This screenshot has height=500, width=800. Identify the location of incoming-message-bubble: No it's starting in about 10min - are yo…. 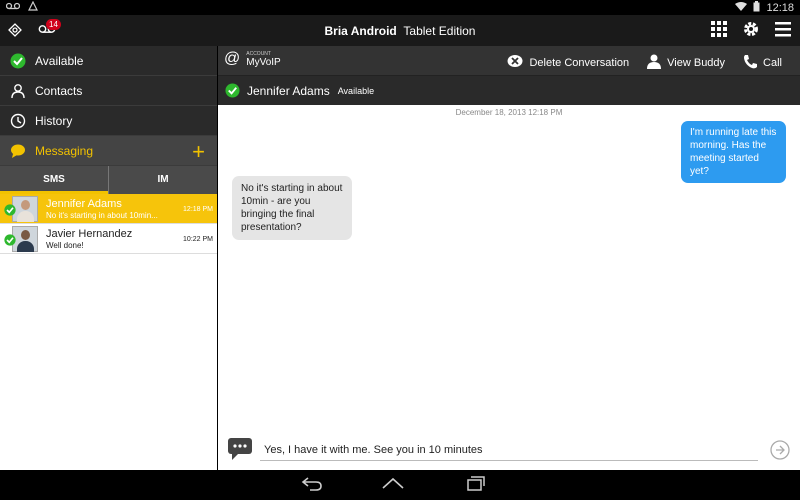
(292, 208).